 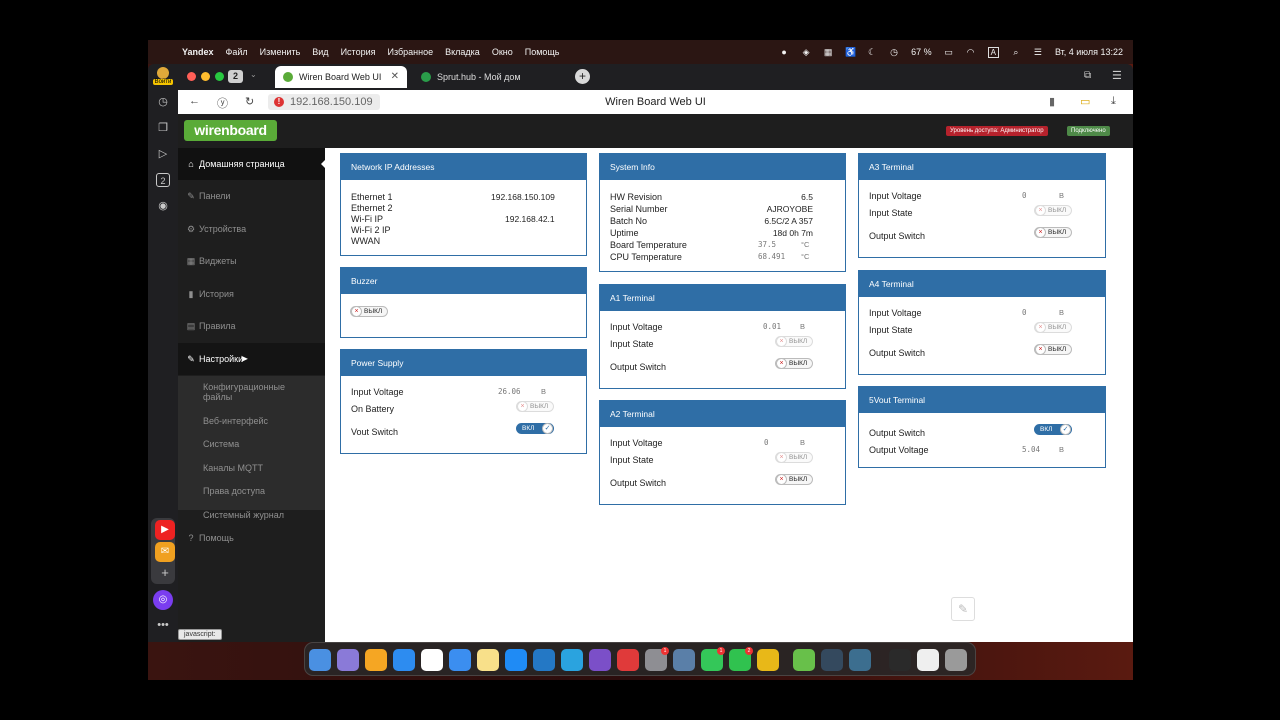 I want to click on grid-icon: ▦, so click(x=828, y=52).